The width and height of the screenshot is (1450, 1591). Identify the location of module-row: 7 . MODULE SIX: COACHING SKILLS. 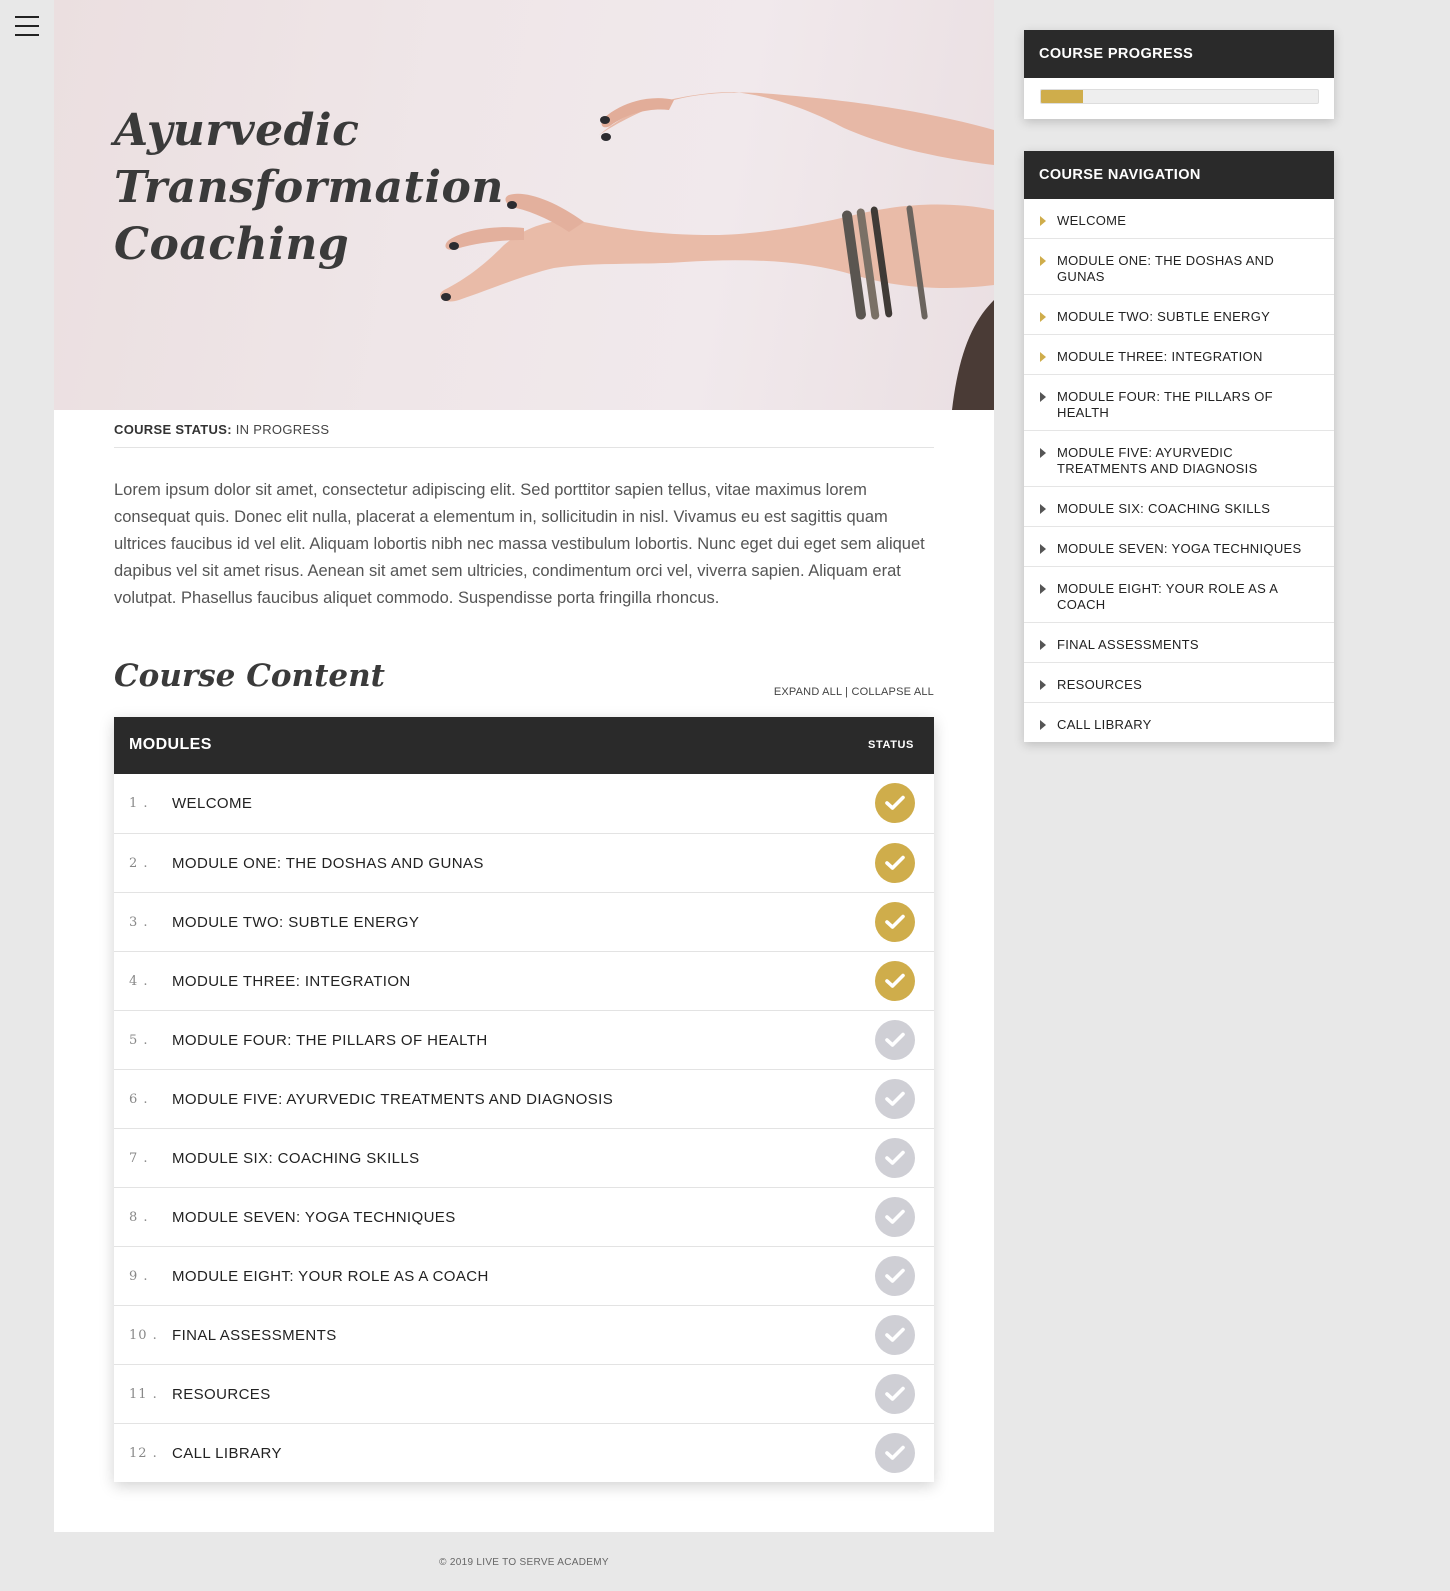
(524, 1157).